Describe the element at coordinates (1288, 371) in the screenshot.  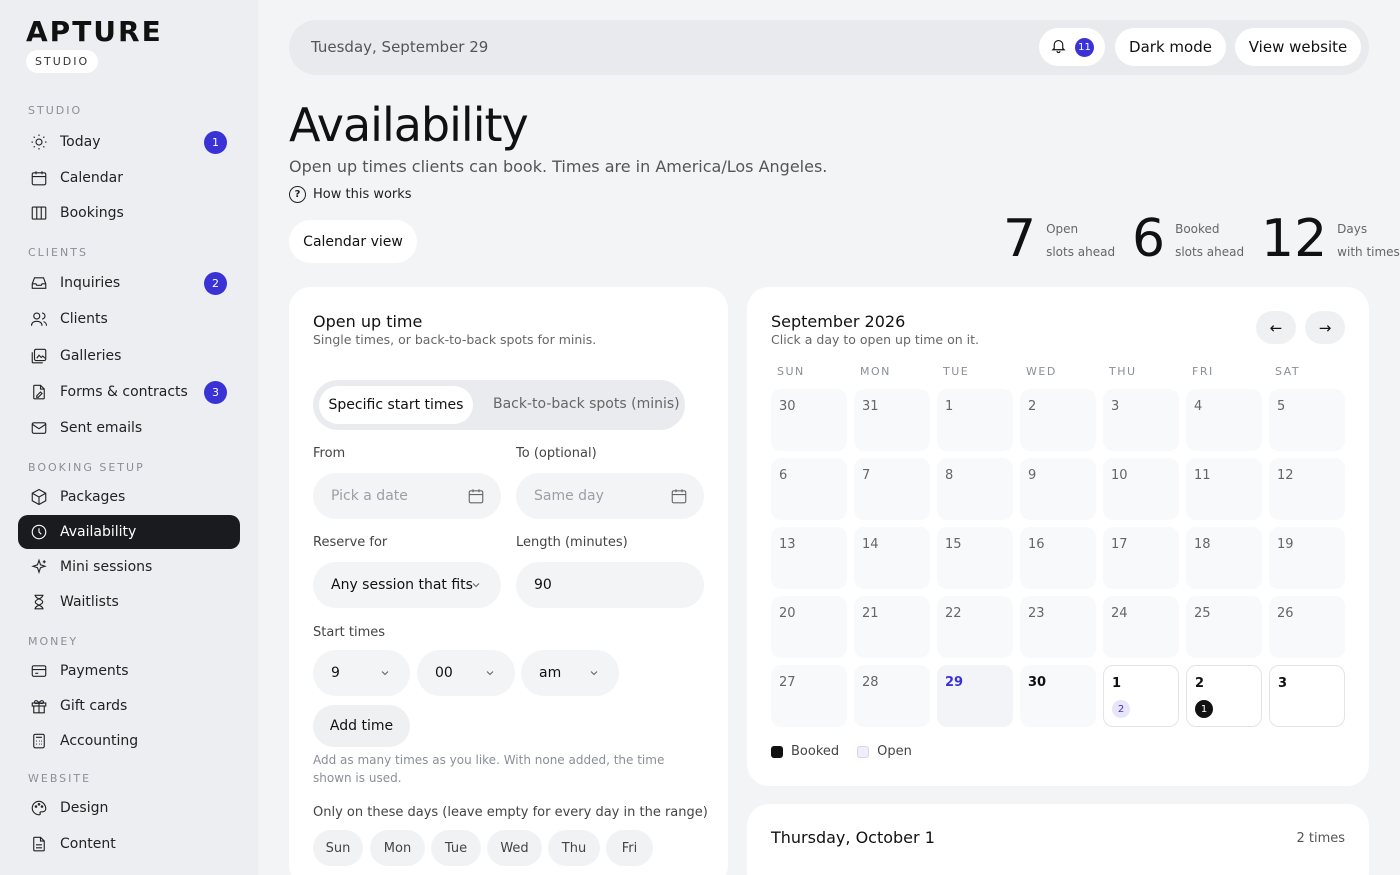
I see `weekday-header-sat: SAT` at that location.